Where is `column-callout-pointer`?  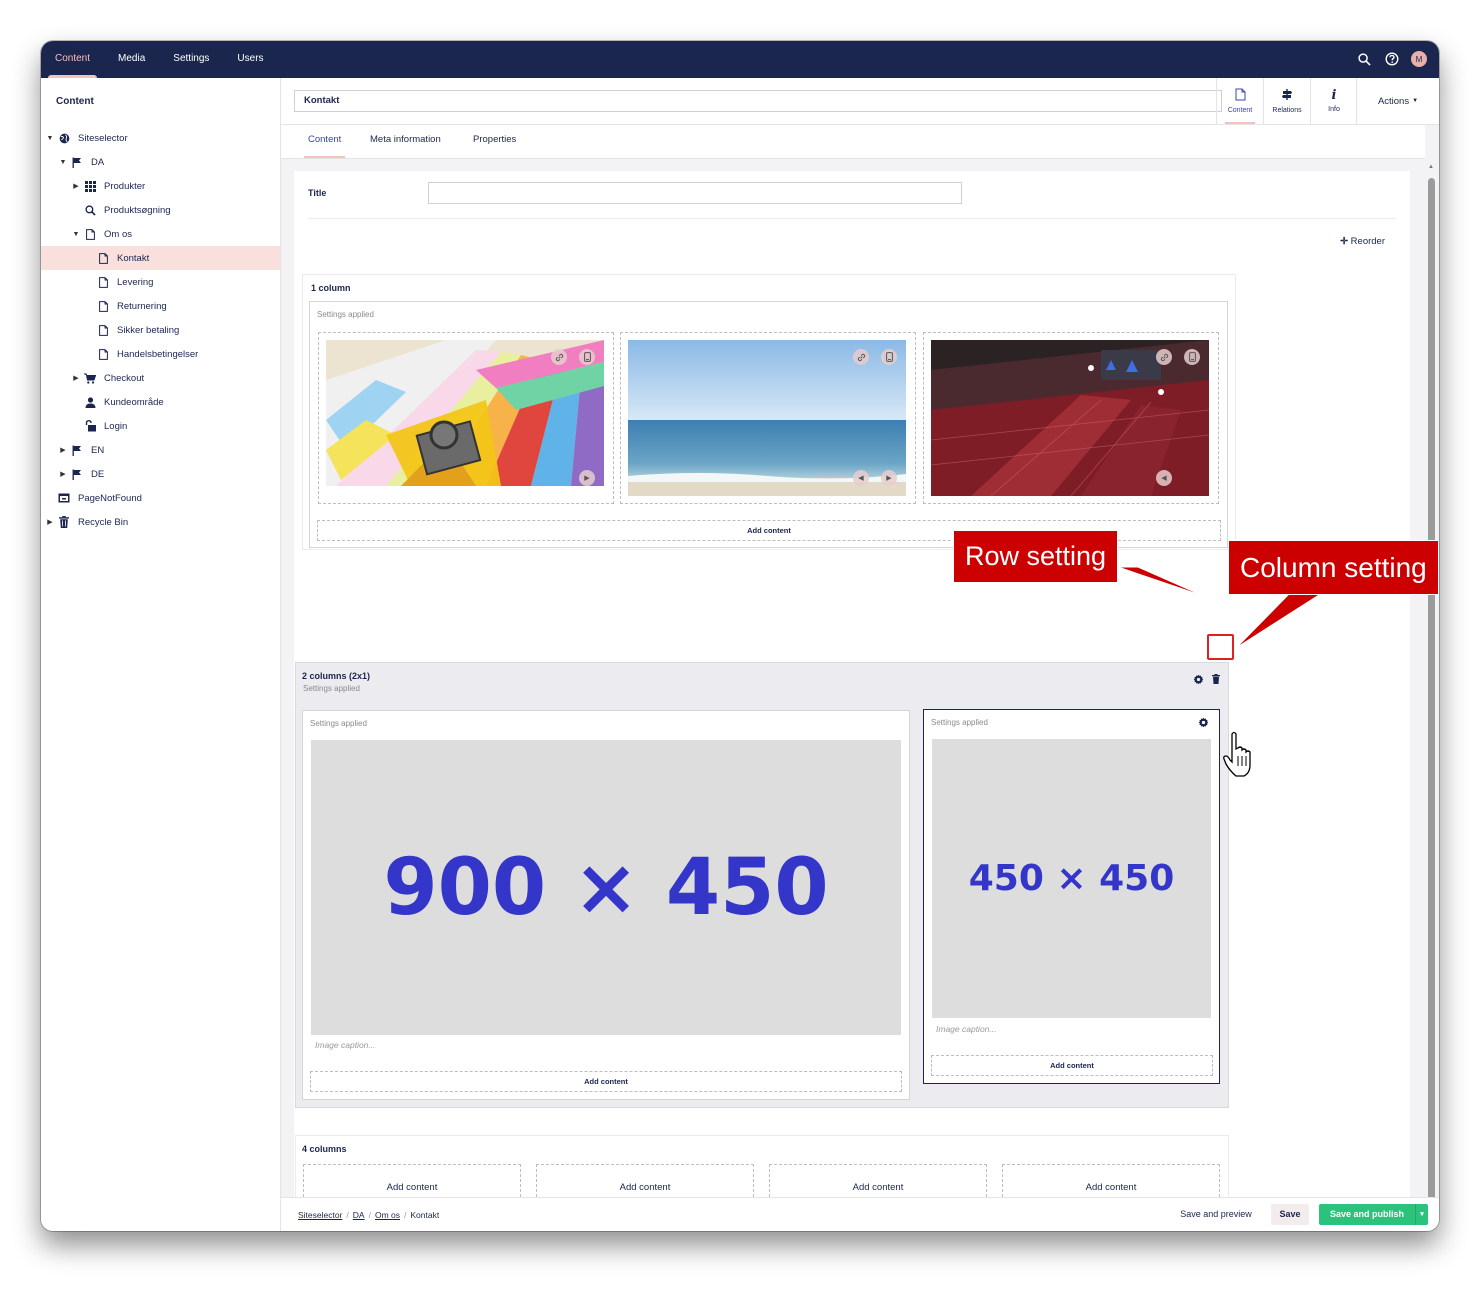 column-callout-pointer is located at coordinates (1279, 620).